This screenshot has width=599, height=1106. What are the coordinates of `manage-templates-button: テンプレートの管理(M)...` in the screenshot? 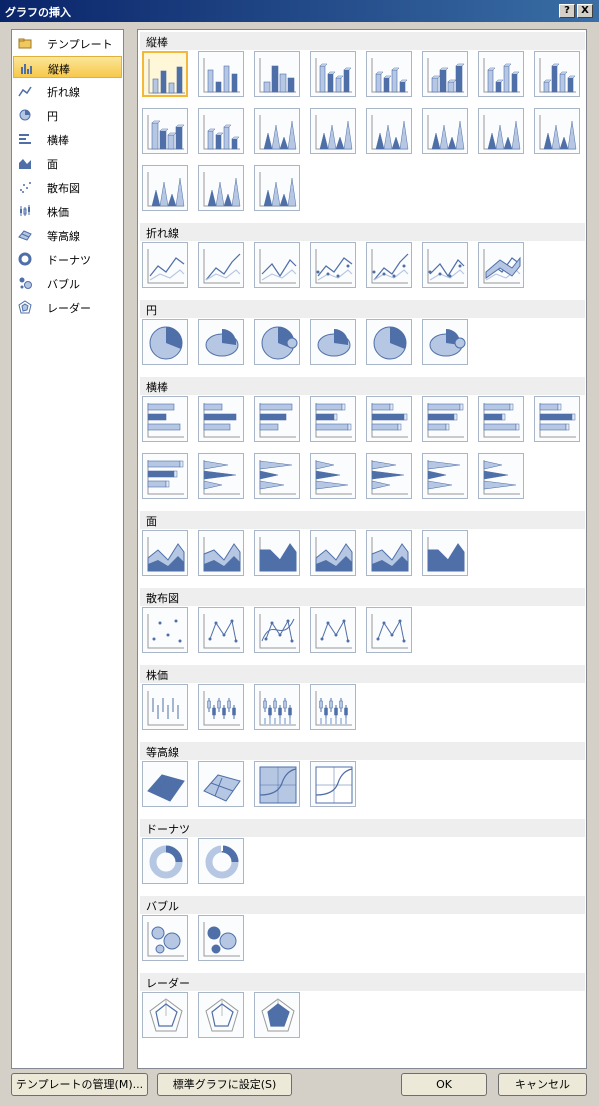 It's located at (79, 1084).